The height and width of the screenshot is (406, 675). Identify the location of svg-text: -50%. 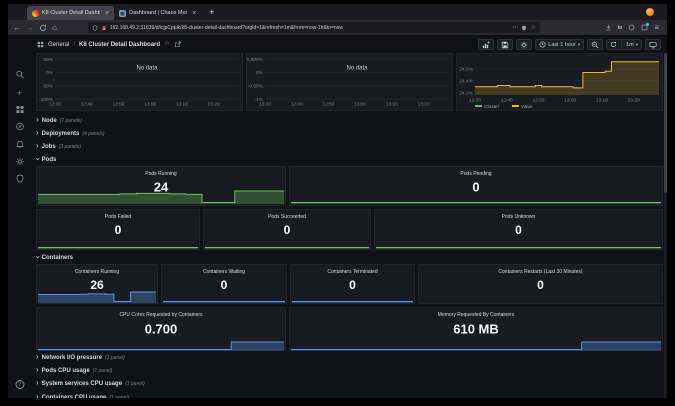
(48, 86).